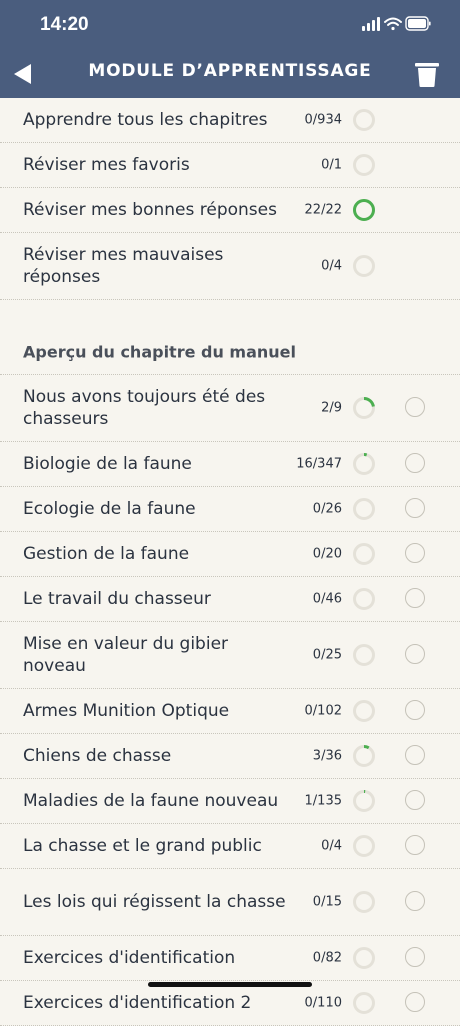 This screenshot has height=1026, width=460. I want to click on list-item-label: Gestion de la faune, so click(106, 554).